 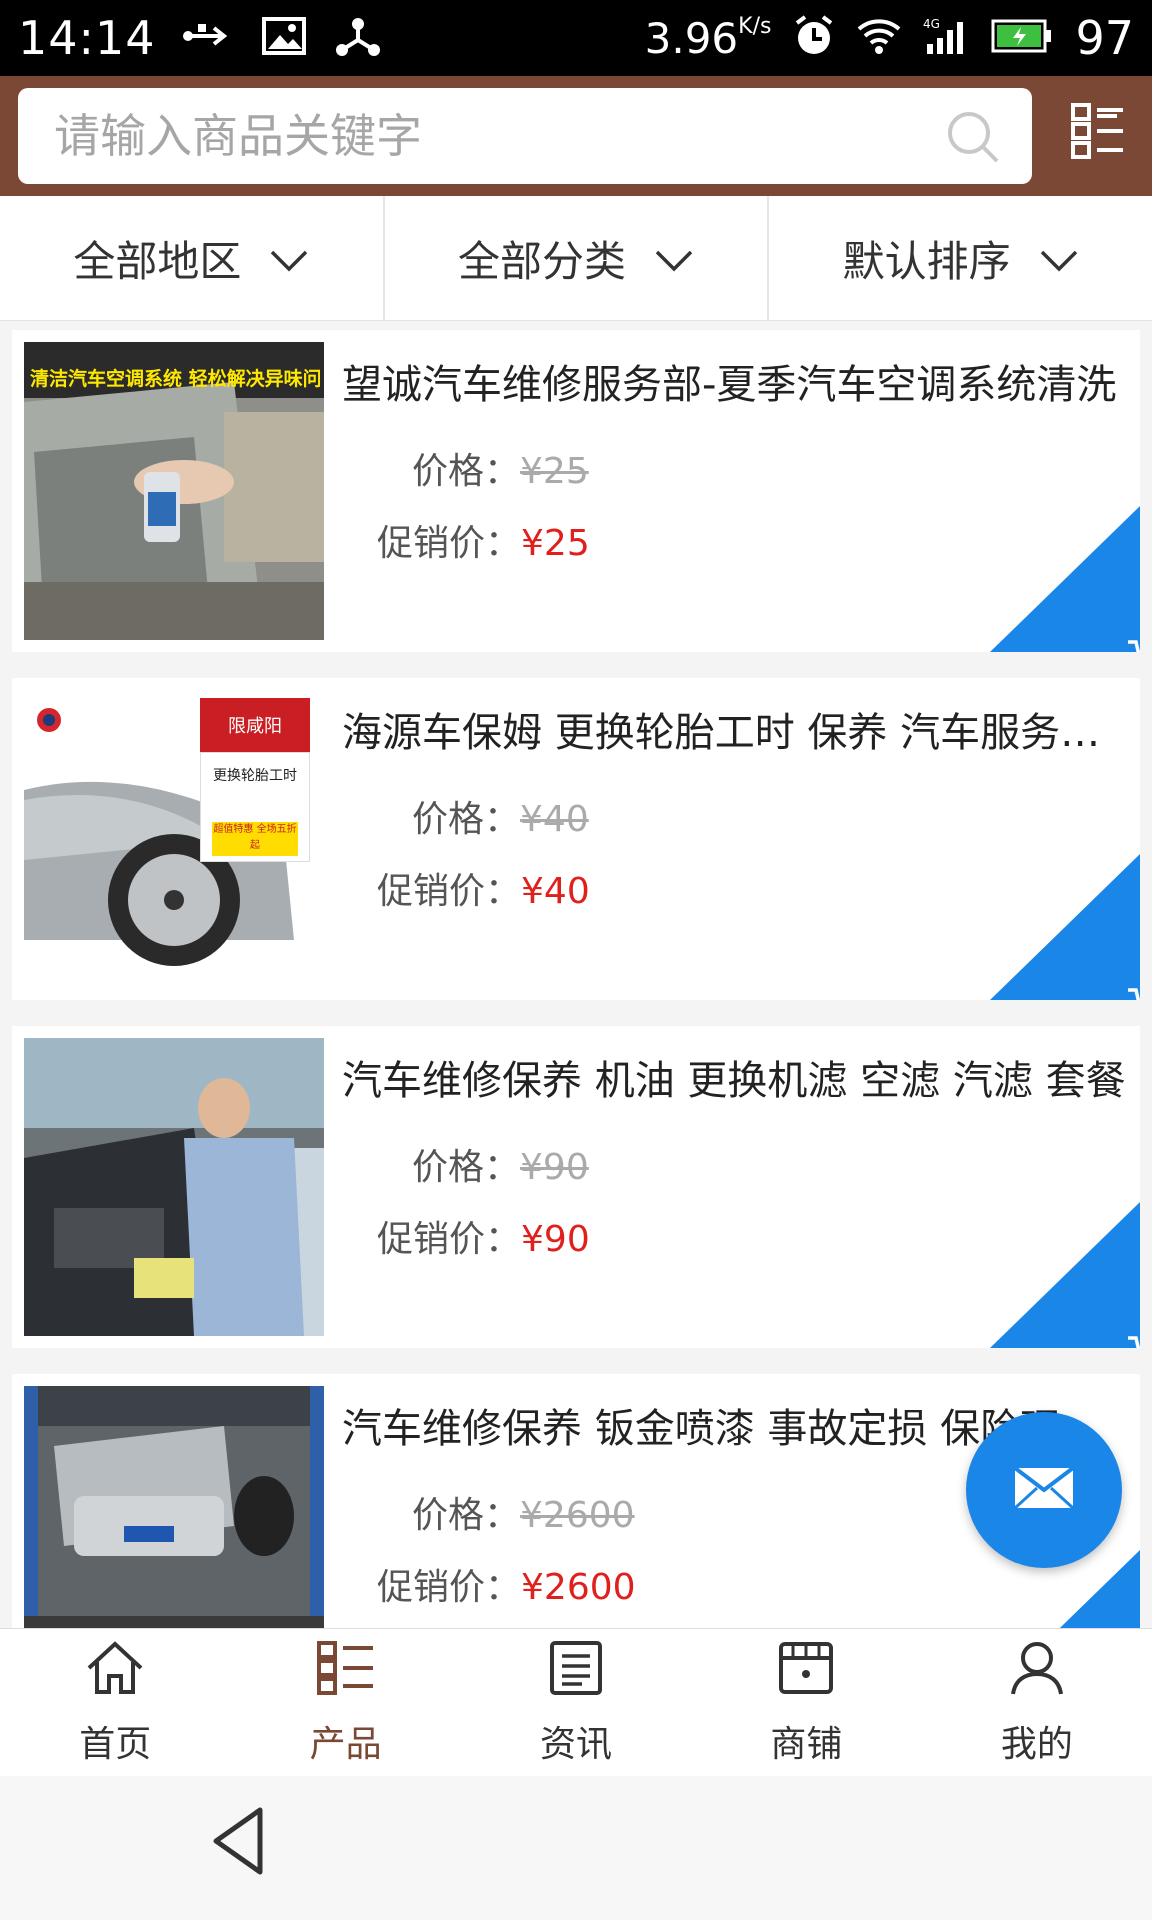 I want to click on nav-products: 产品, so click(x=345, y=1703).